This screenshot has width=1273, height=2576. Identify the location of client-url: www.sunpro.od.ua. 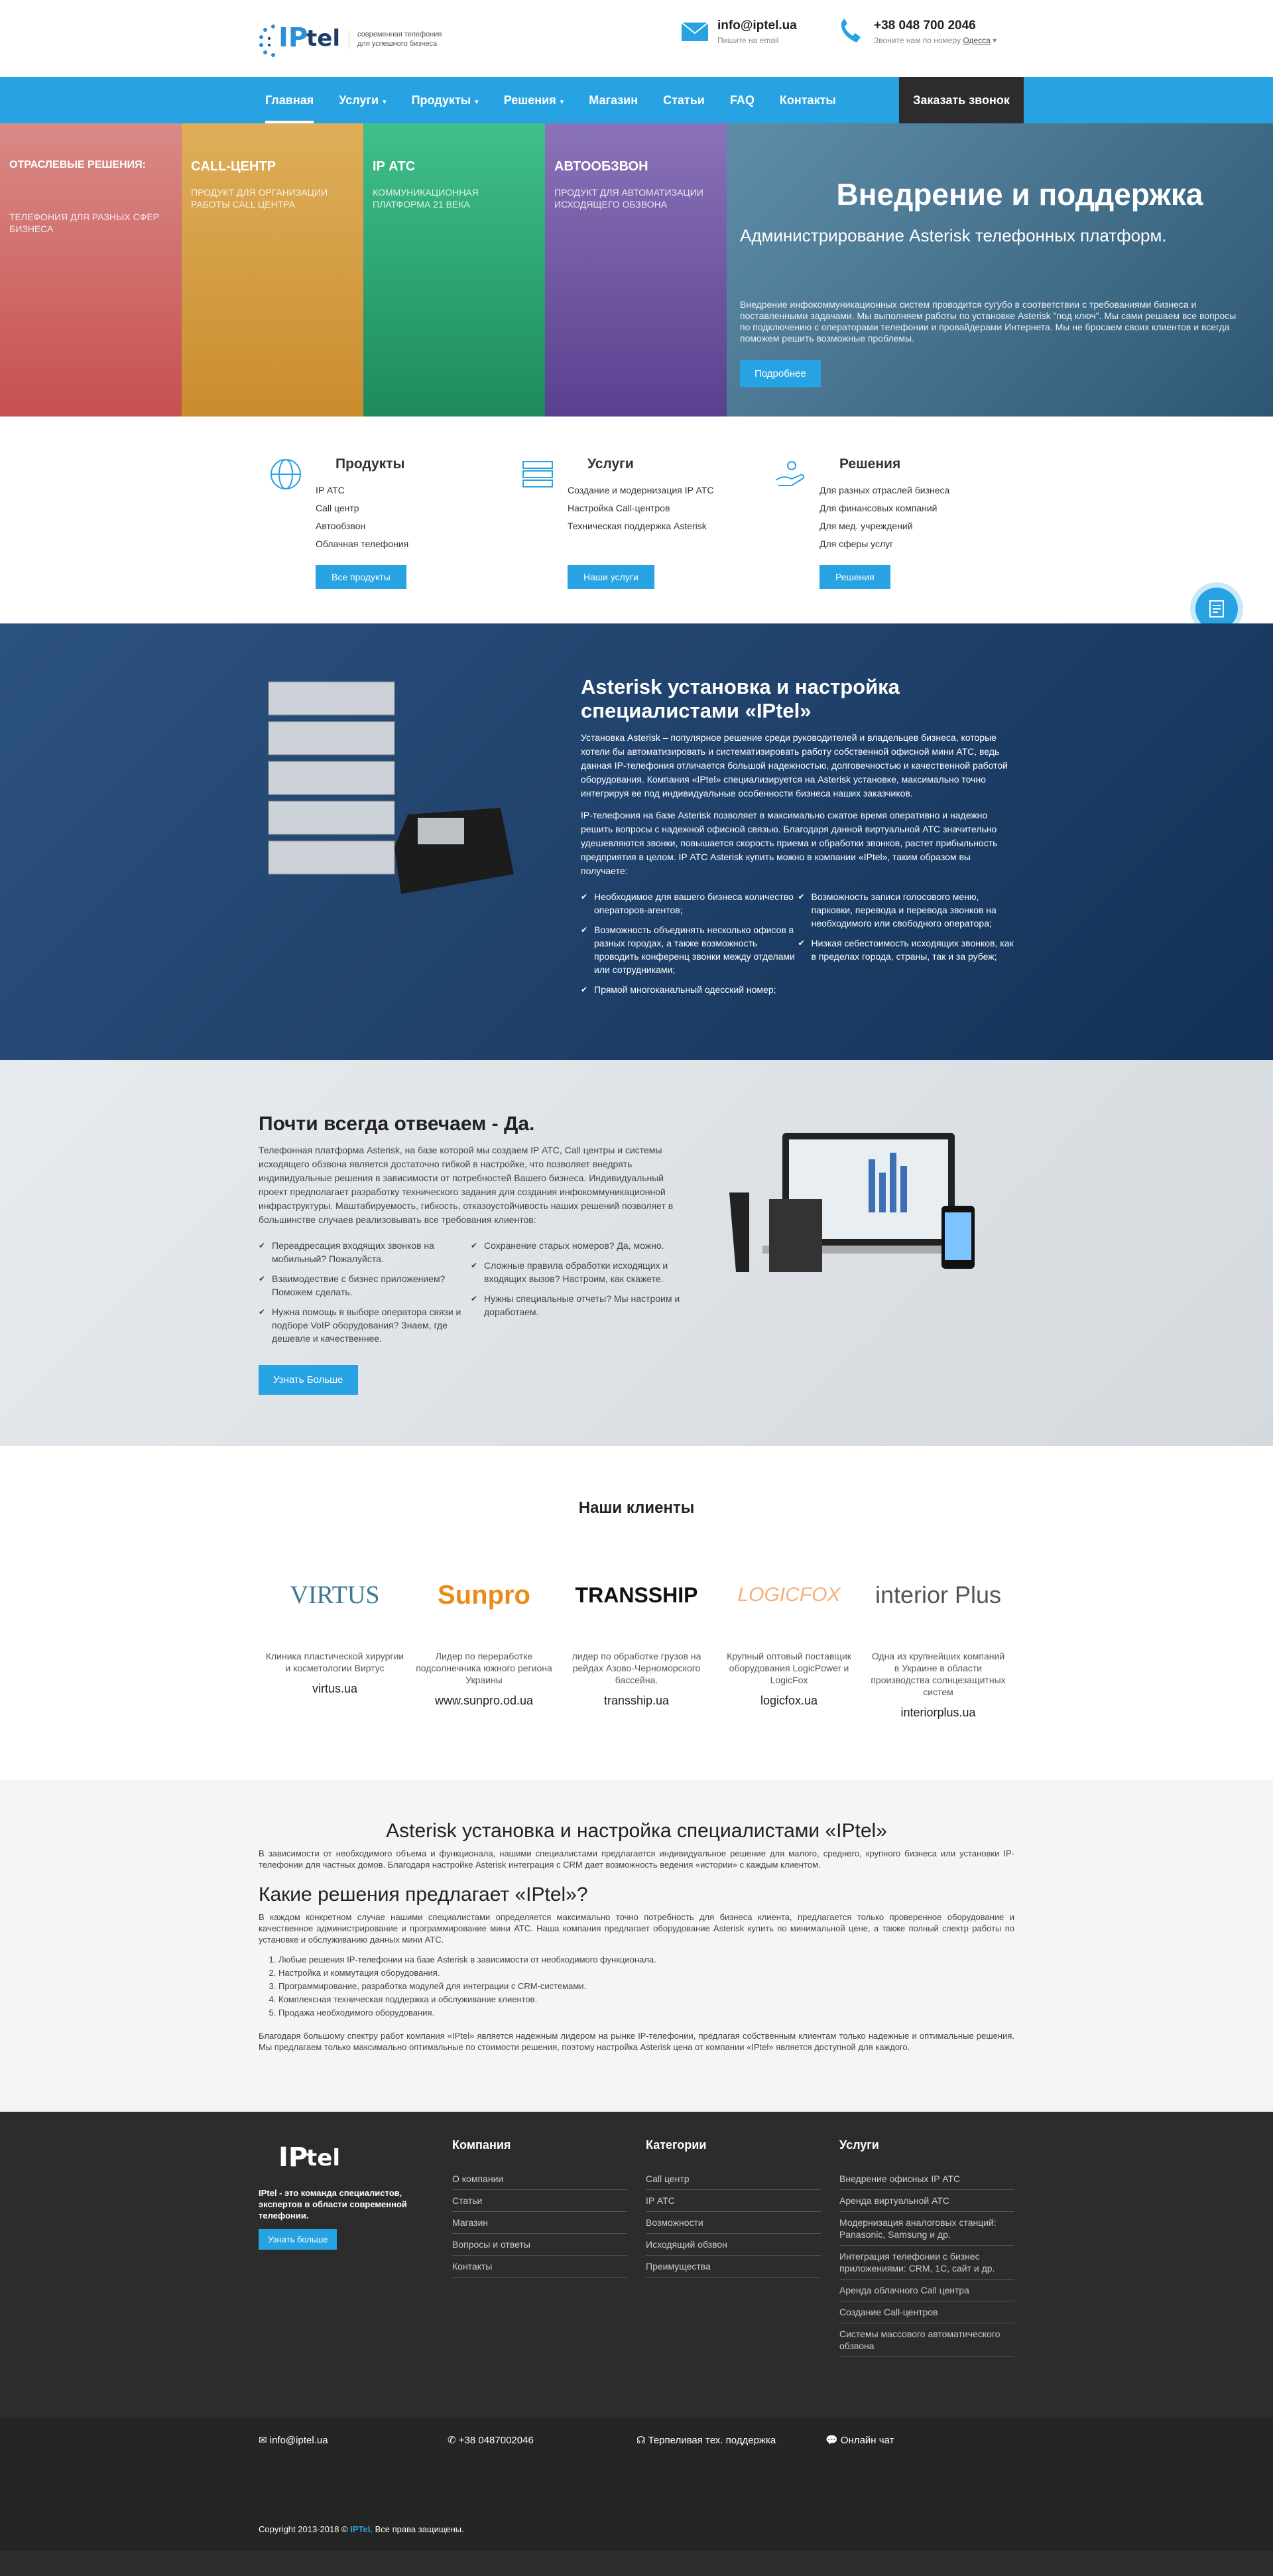
(484, 1701).